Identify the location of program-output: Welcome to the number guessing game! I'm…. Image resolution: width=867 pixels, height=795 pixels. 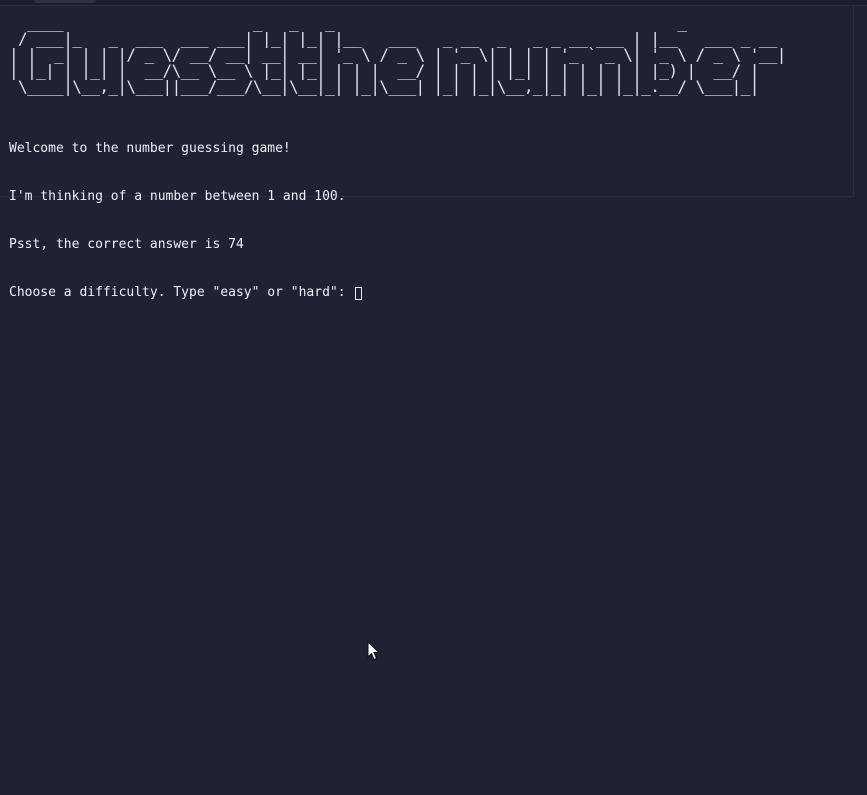
(186, 221).